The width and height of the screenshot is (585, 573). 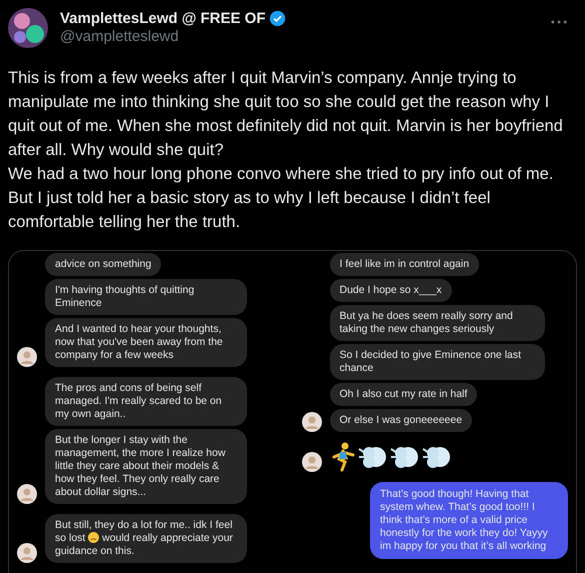 I want to click on message-bubble: Oh I also cut my rate in half, so click(x=404, y=394).